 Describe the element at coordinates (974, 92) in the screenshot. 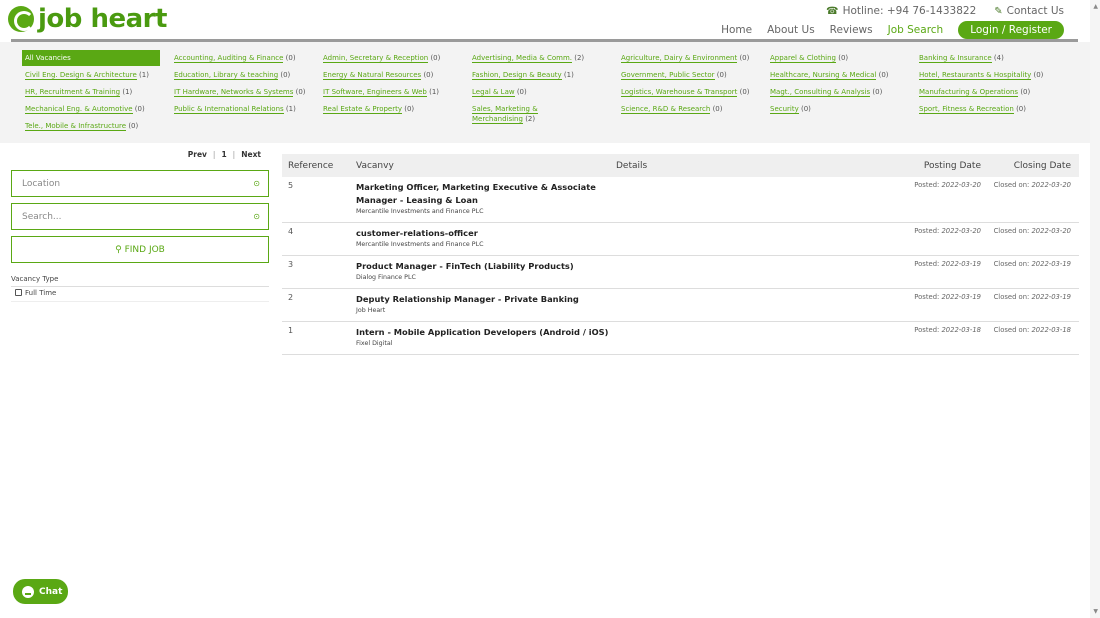

I see `category-link: Manufacturing & Operations (0)` at that location.